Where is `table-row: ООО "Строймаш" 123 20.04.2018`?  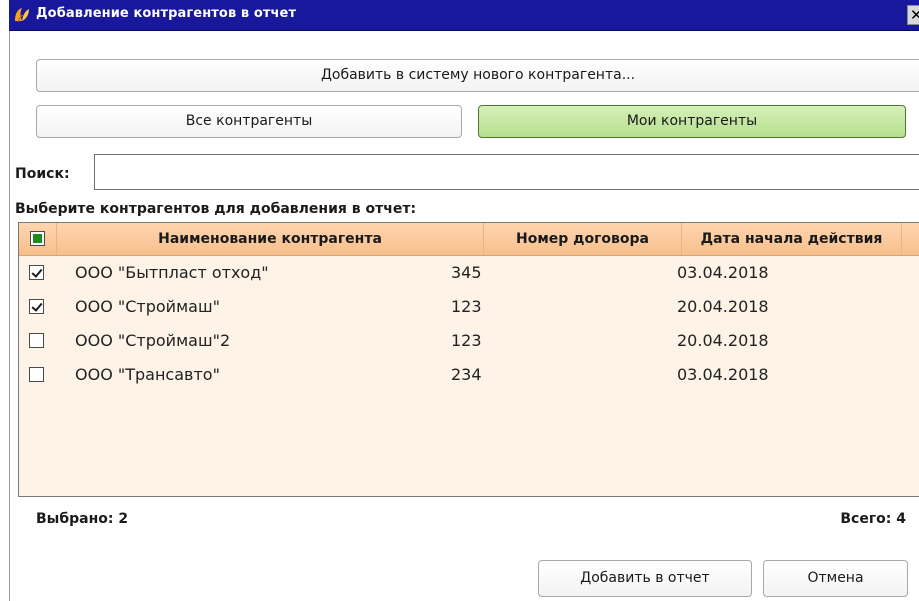 table-row: ООО "Строймаш" 123 20.04.2018 is located at coordinates (469, 307).